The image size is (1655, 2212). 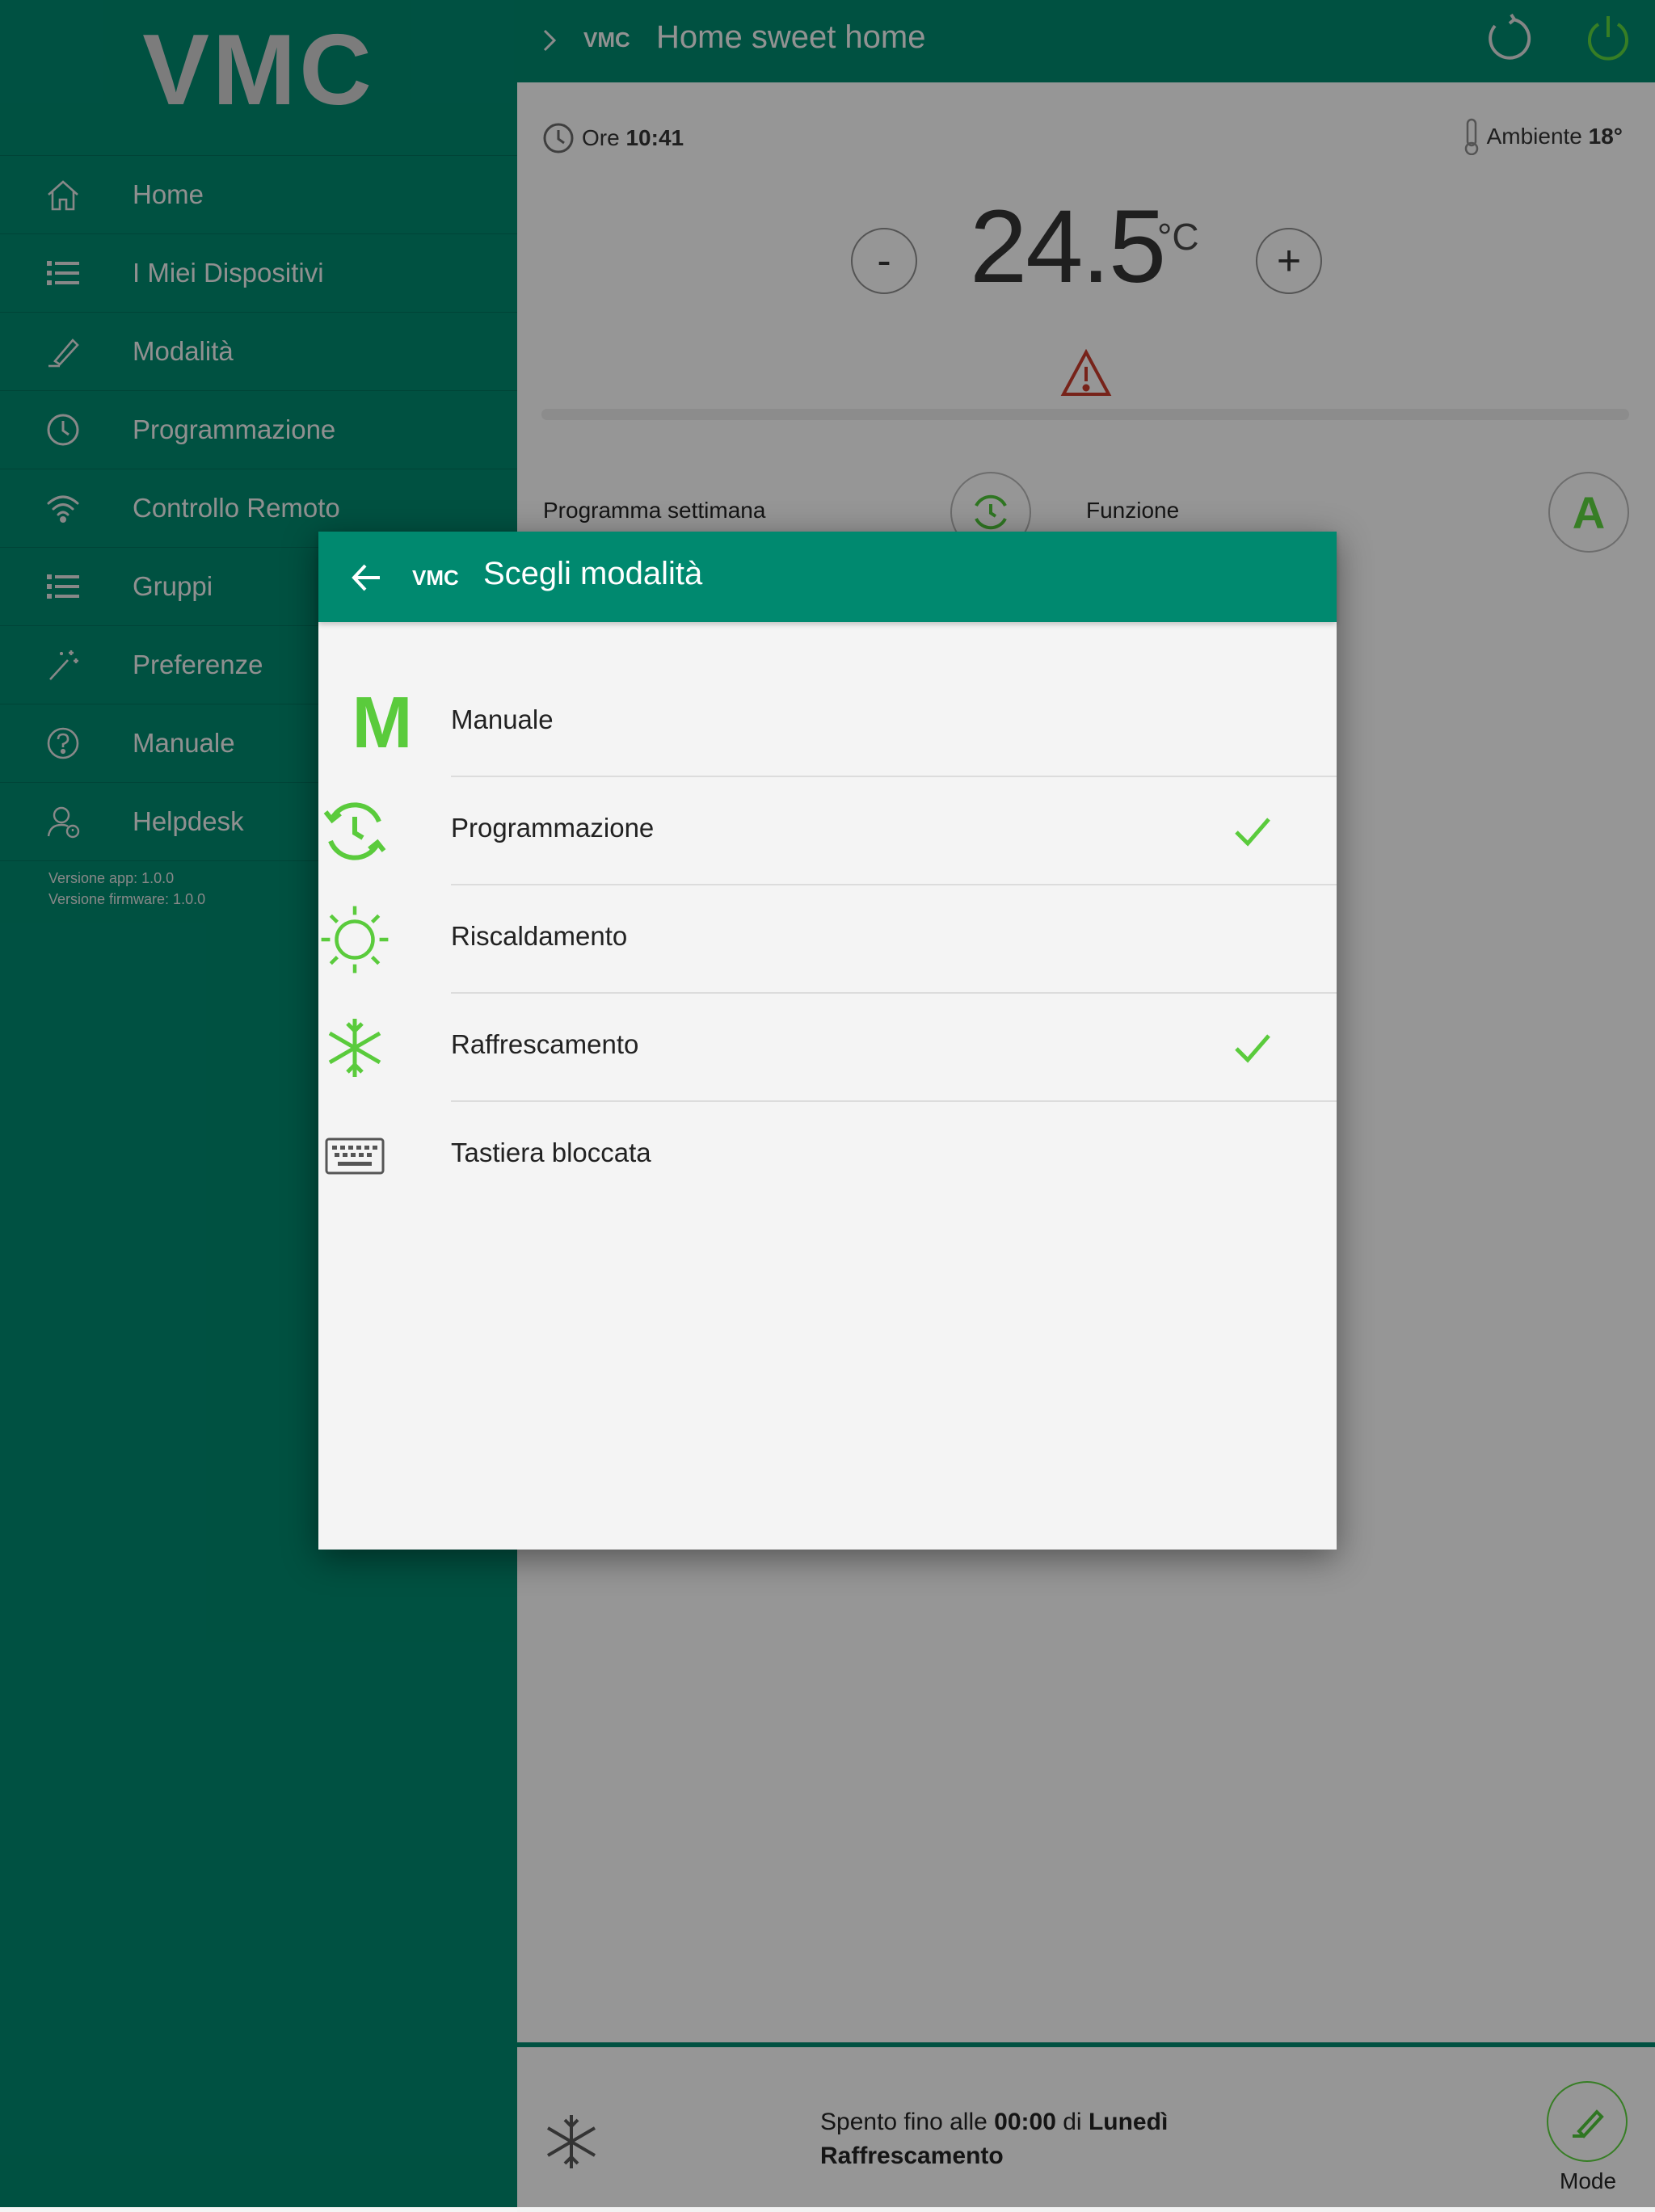 I want to click on back-arrow-icon, so click(x=366, y=577).